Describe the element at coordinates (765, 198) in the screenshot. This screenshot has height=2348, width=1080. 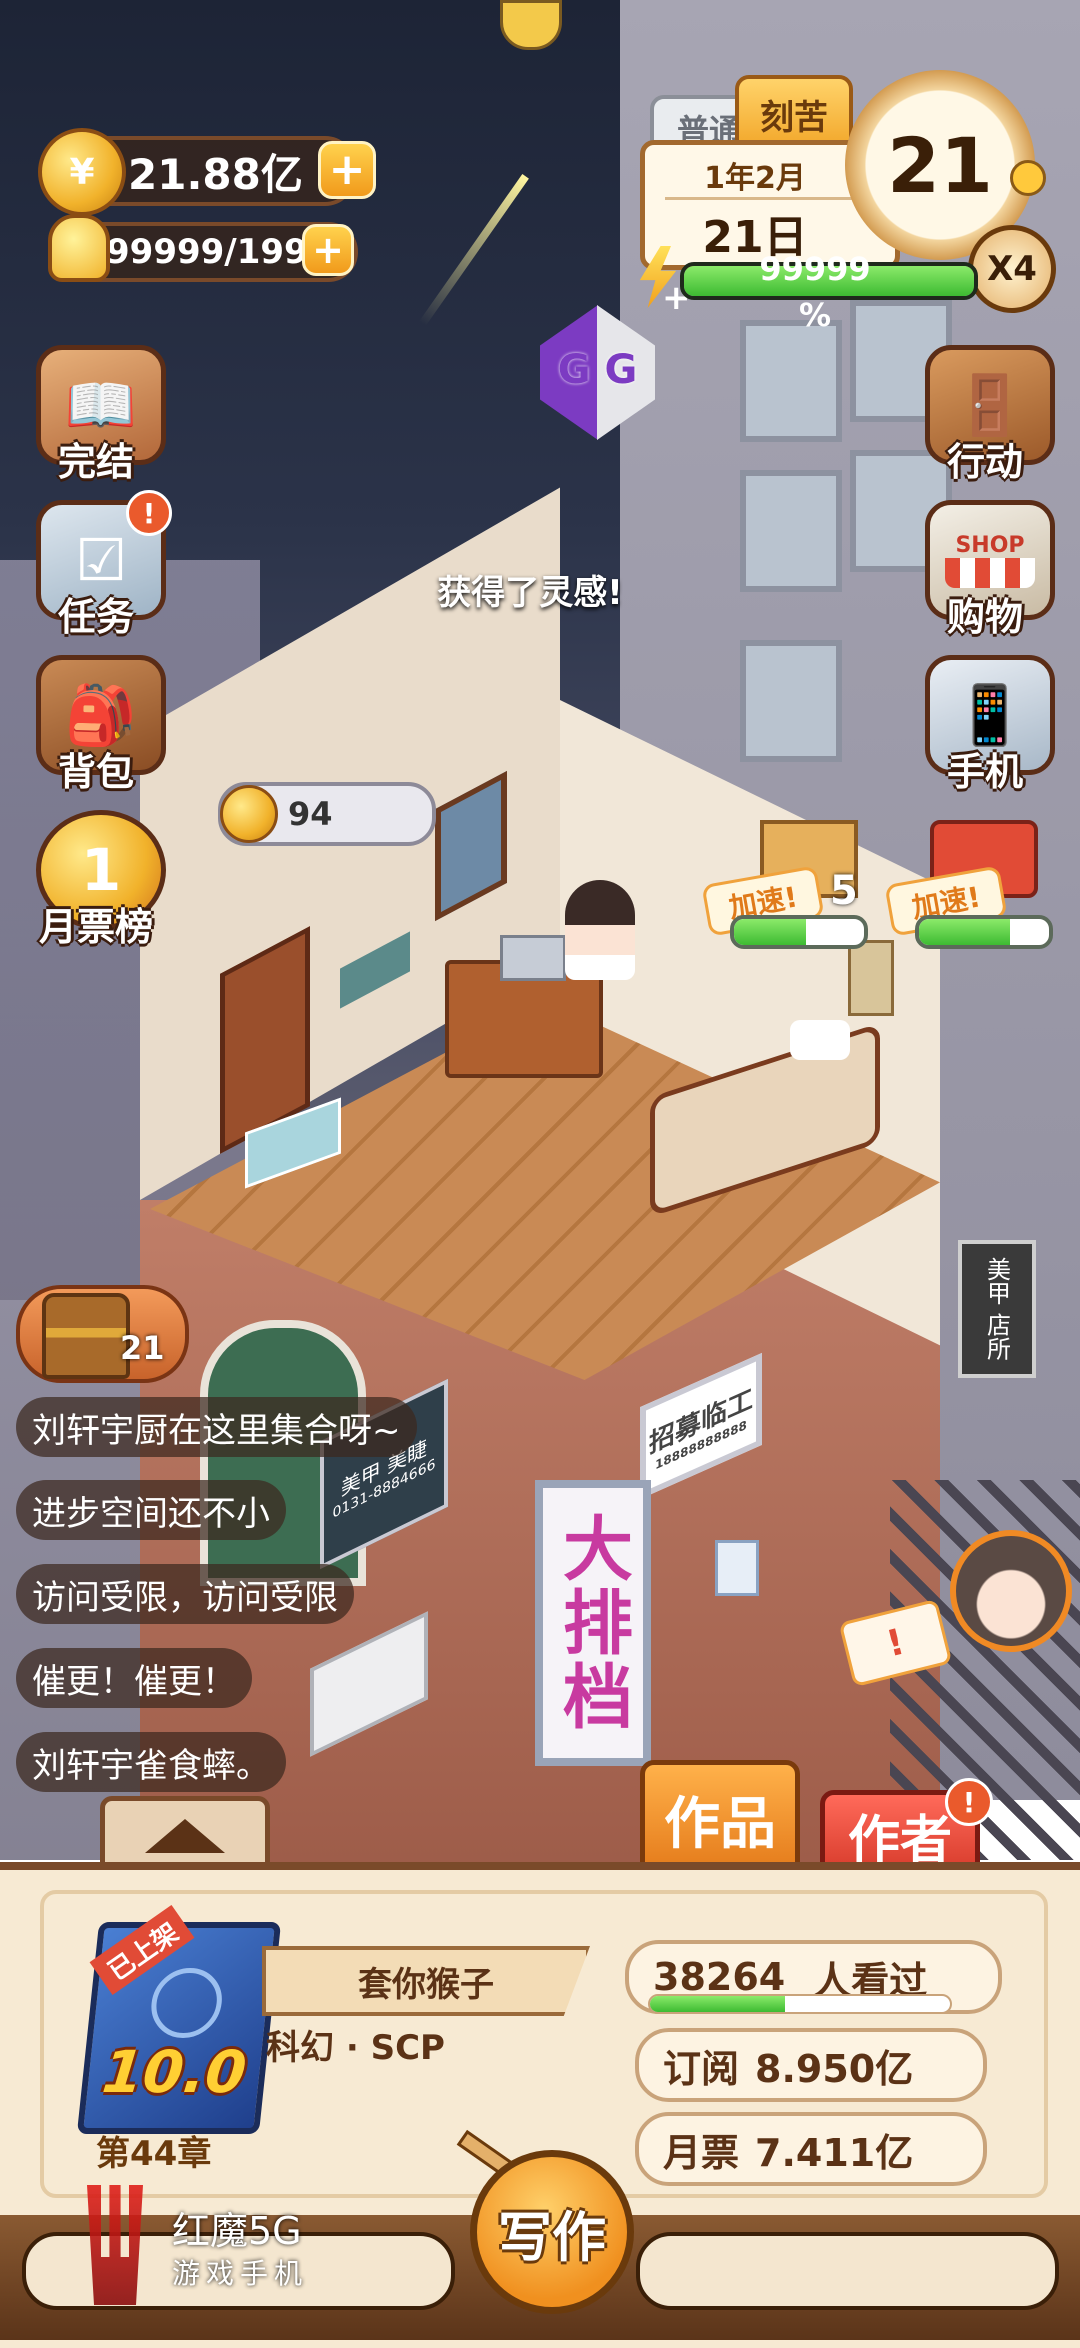
I see `calendar-divider` at that location.